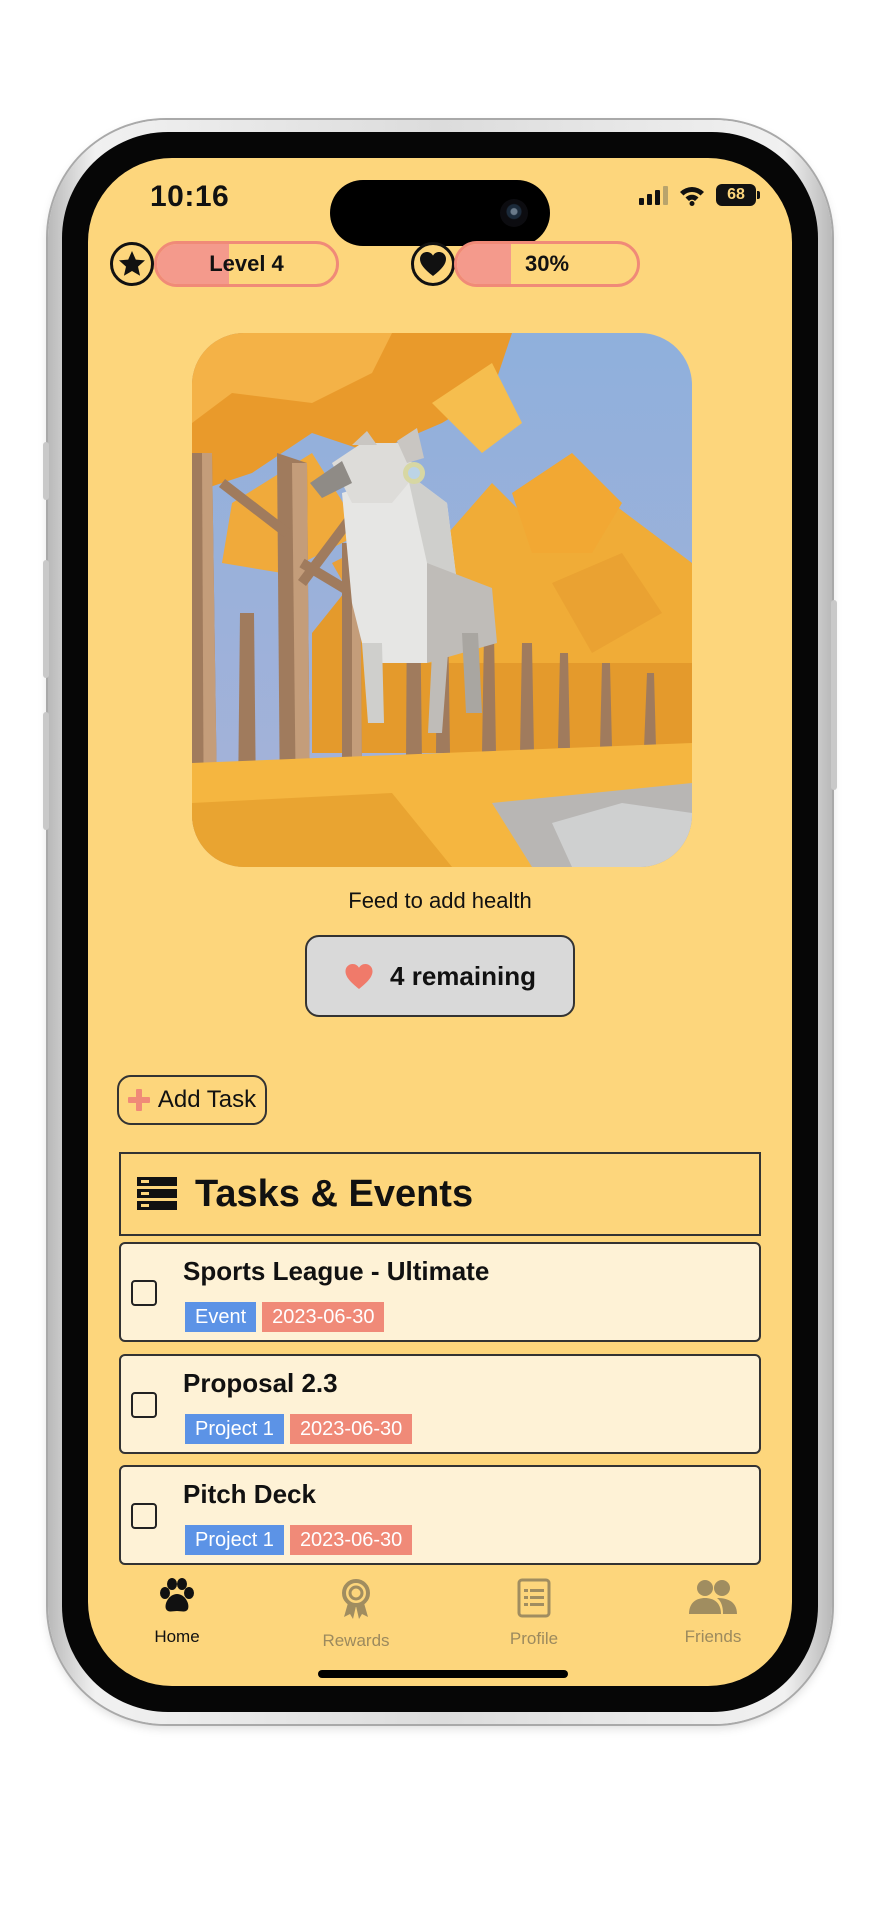 The height and width of the screenshot is (1920, 880). I want to click on volume-up-button, so click(46, 619).